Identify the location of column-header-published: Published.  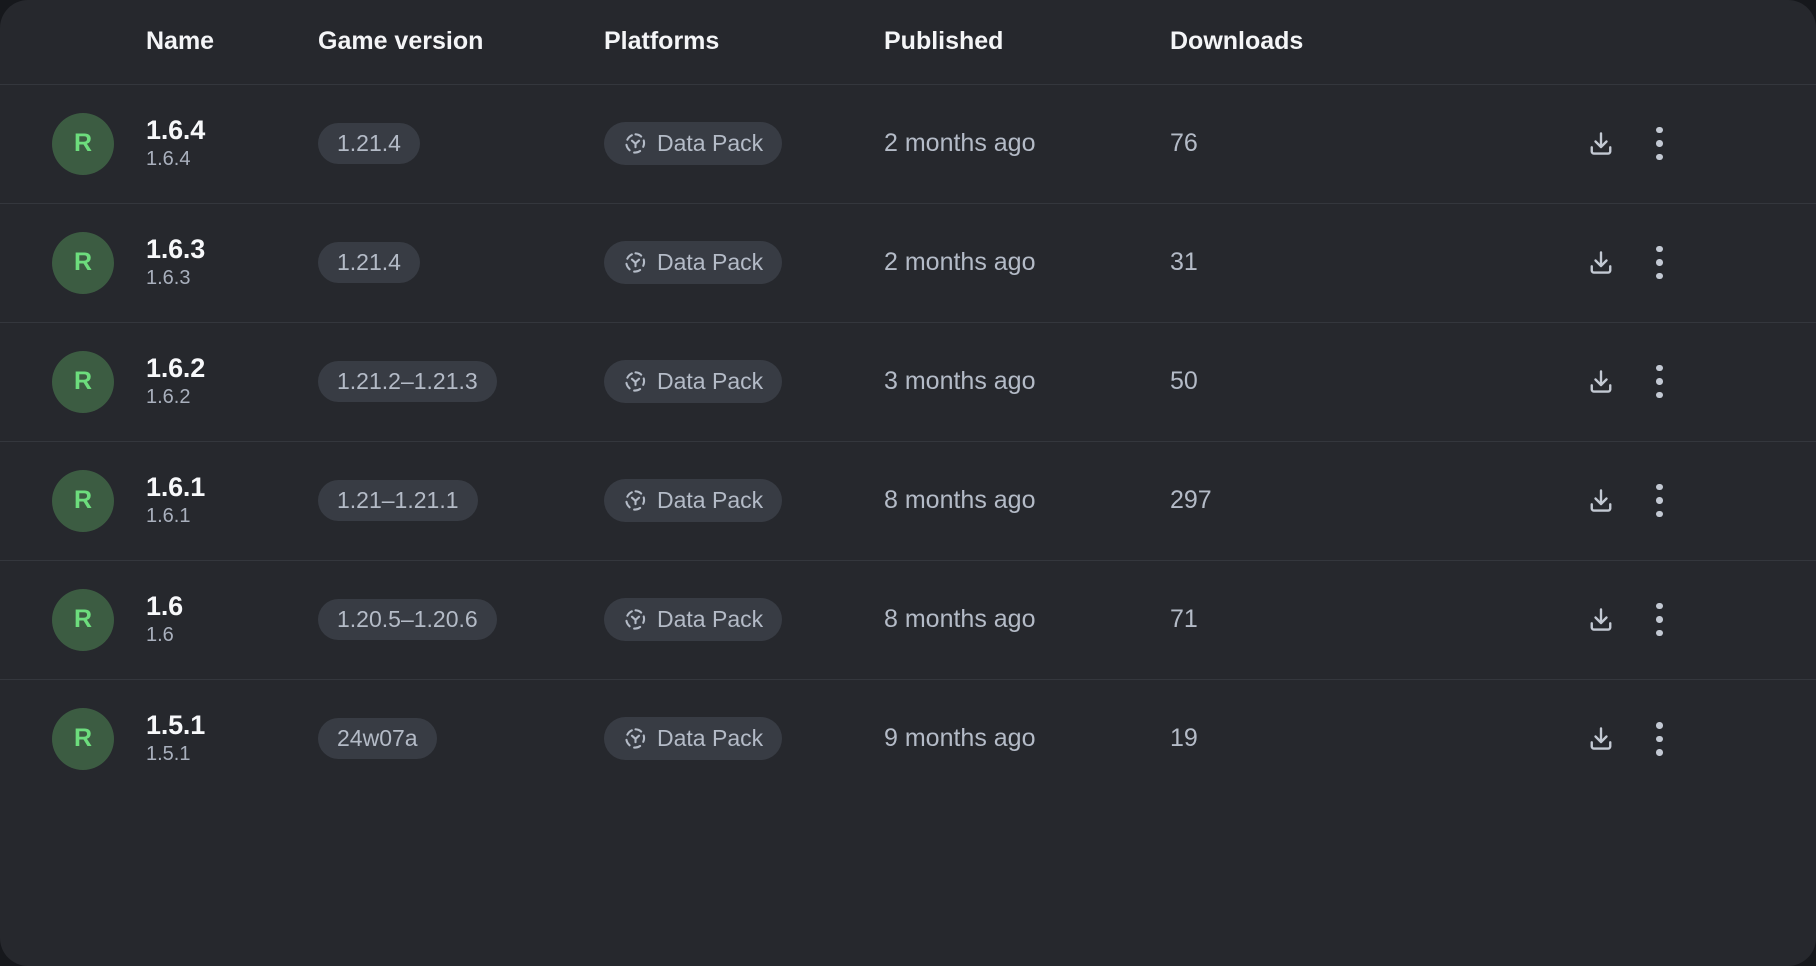
(1027, 42).